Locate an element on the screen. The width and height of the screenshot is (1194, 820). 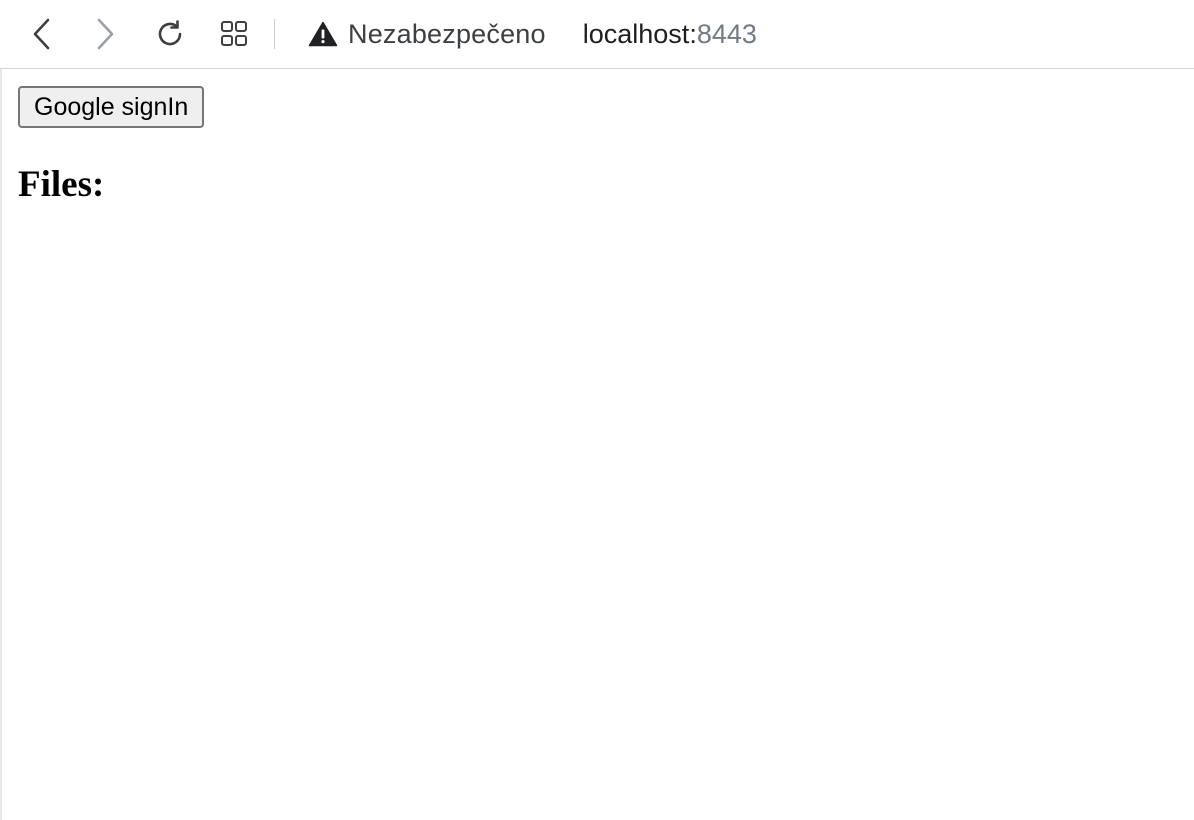
browser-toolbar: Nezabezpečeno localhost: 8443 is located at coordinates (597, 34).